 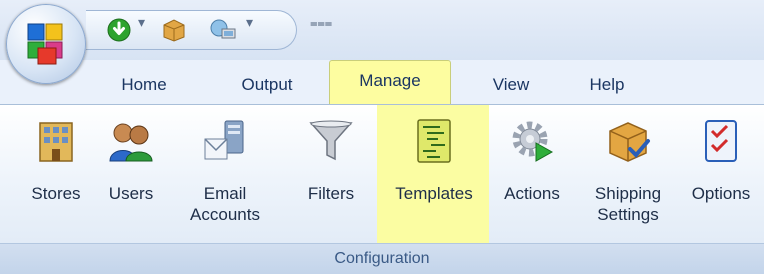 I want to click on filters-button: Filters, so click(x=331, y=157).